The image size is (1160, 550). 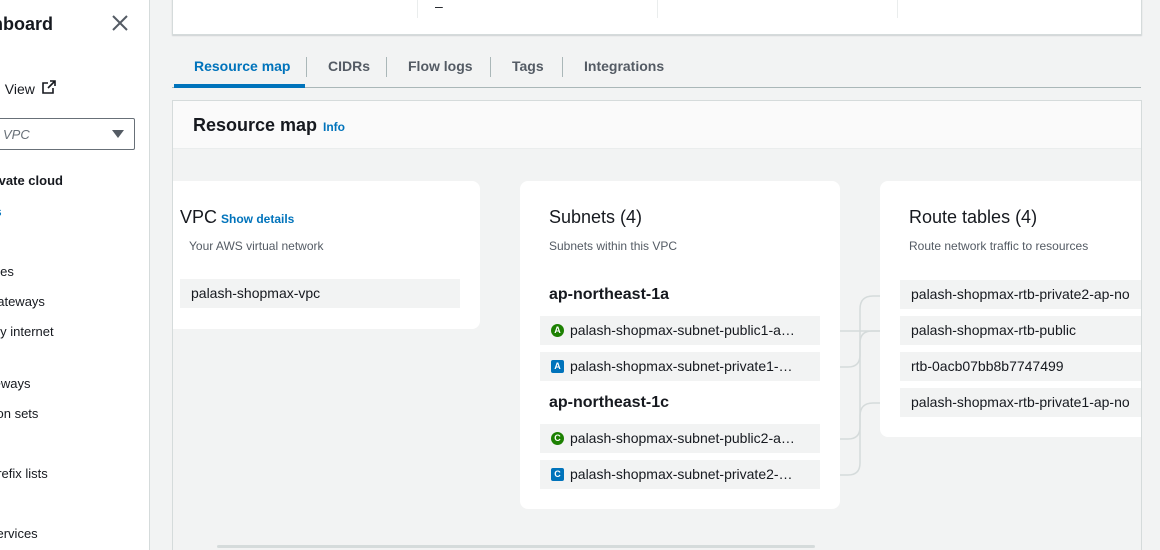 What do you see at coordinates (609, 402) in the screenshot?
I see `az-heading: ap-northeast-1c` at bounding box center [609, 402].